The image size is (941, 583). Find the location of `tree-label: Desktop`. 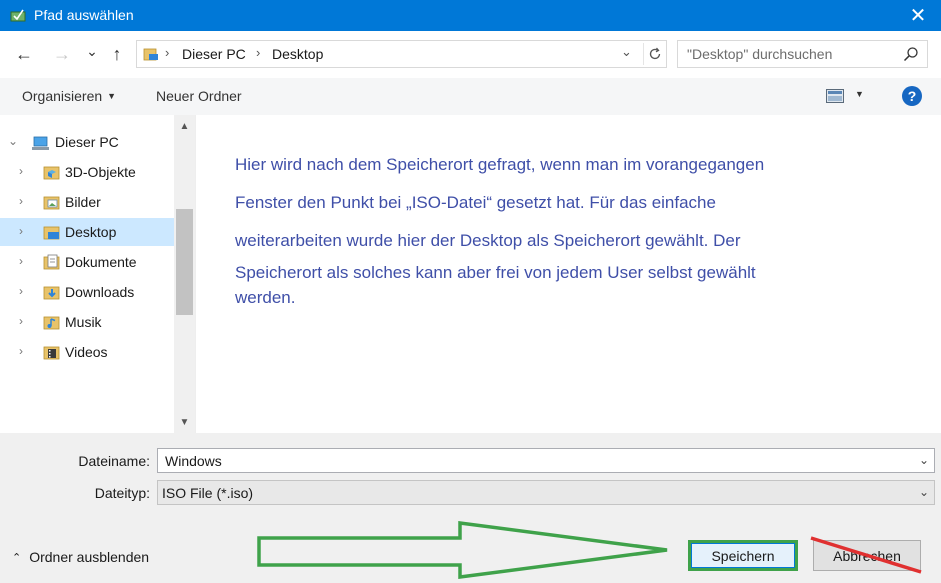

tree-label: Desktop is located at coordinates (91, 232).